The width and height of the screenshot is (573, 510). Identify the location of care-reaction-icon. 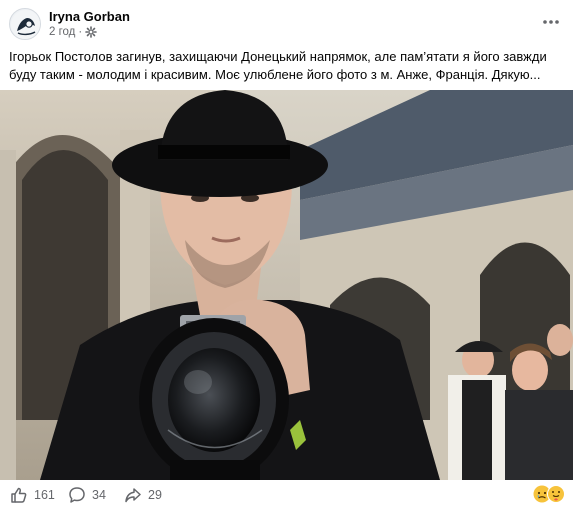
(556, 494).